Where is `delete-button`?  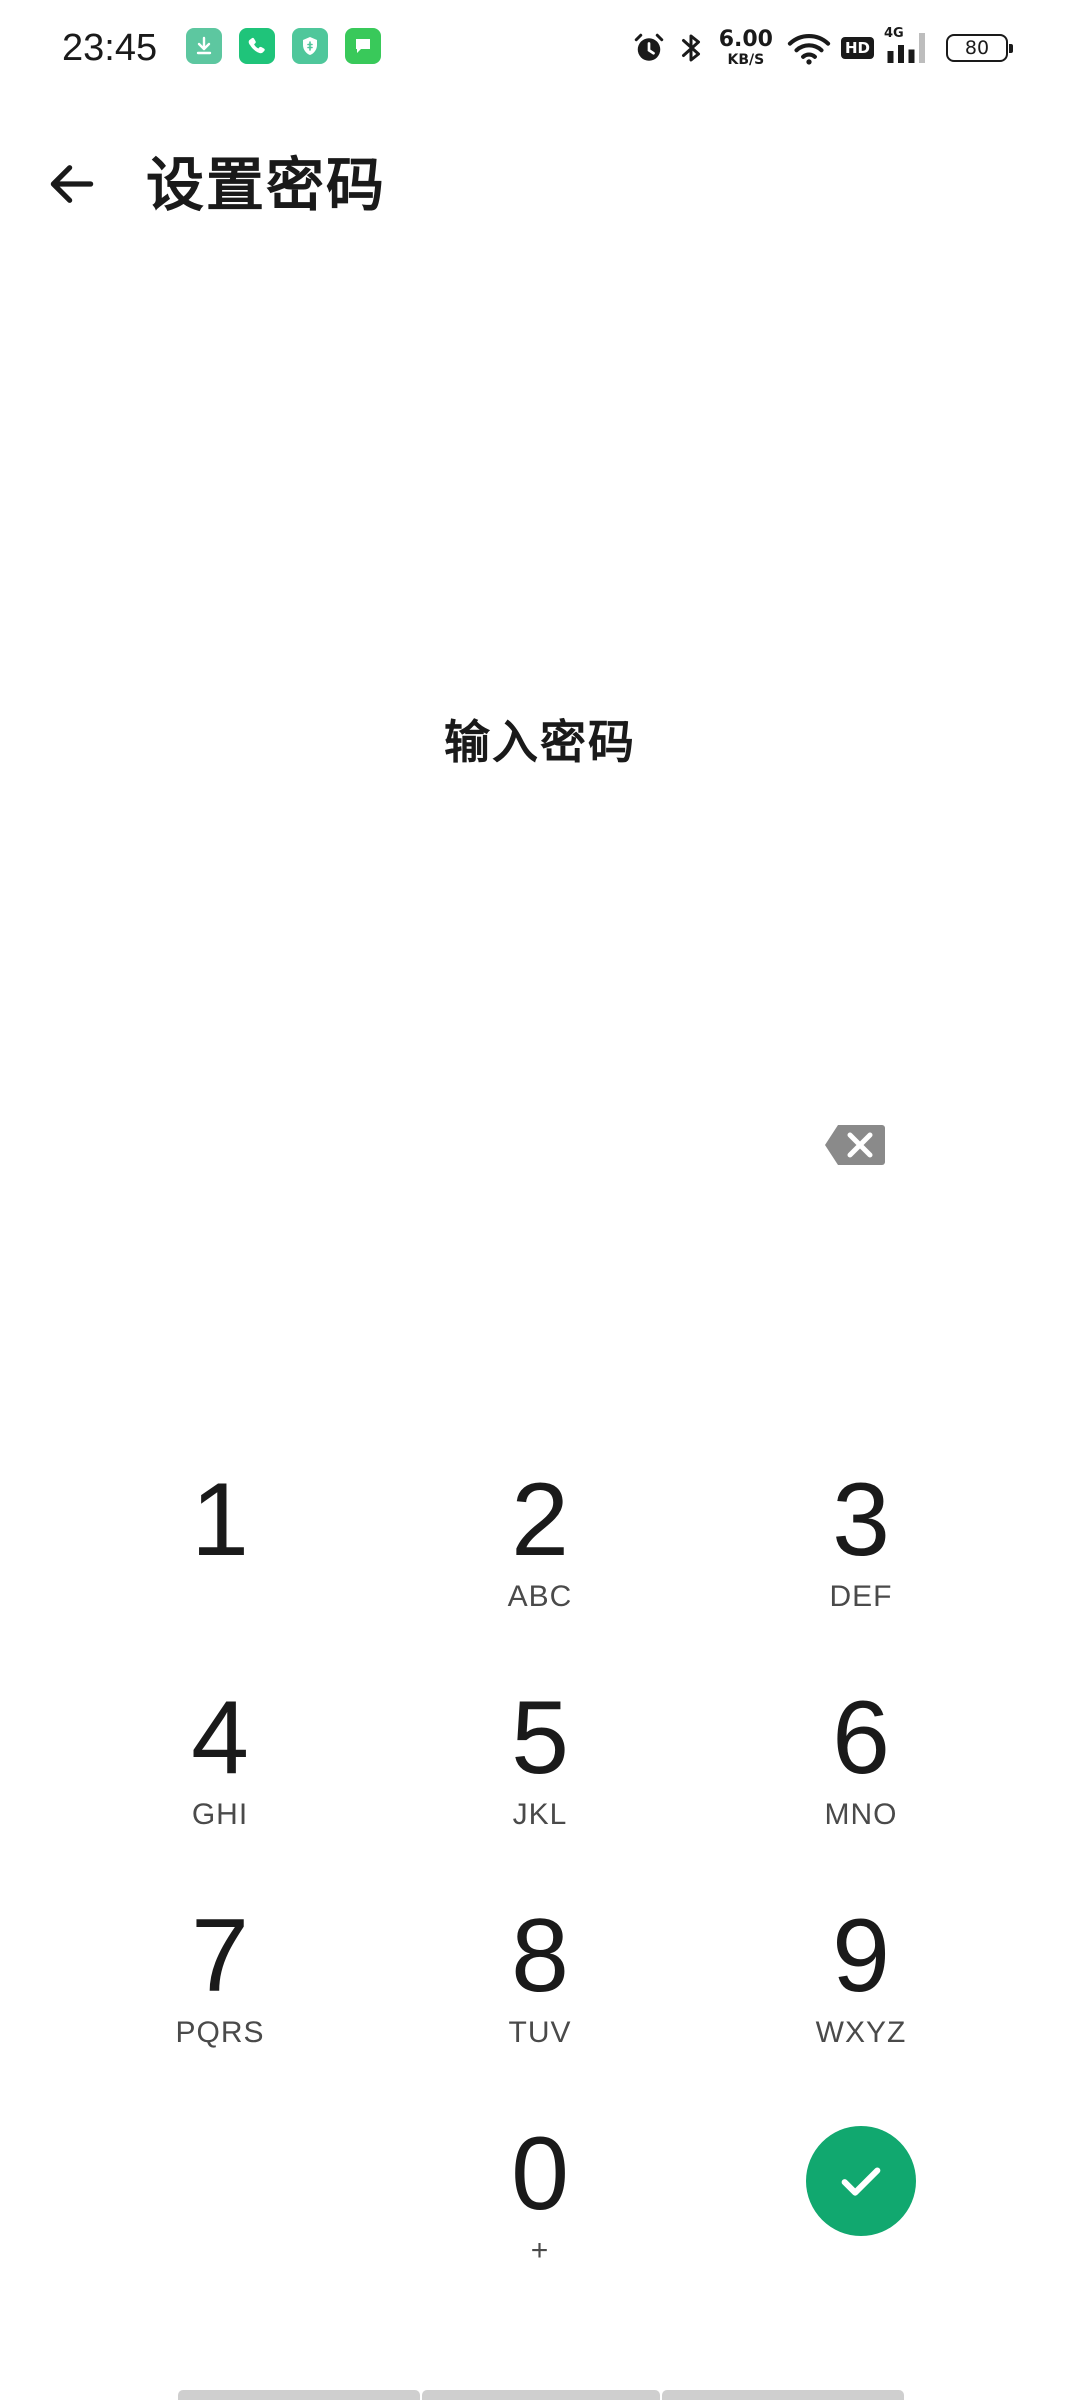
delete-button is located at coordinates (855, 1145).